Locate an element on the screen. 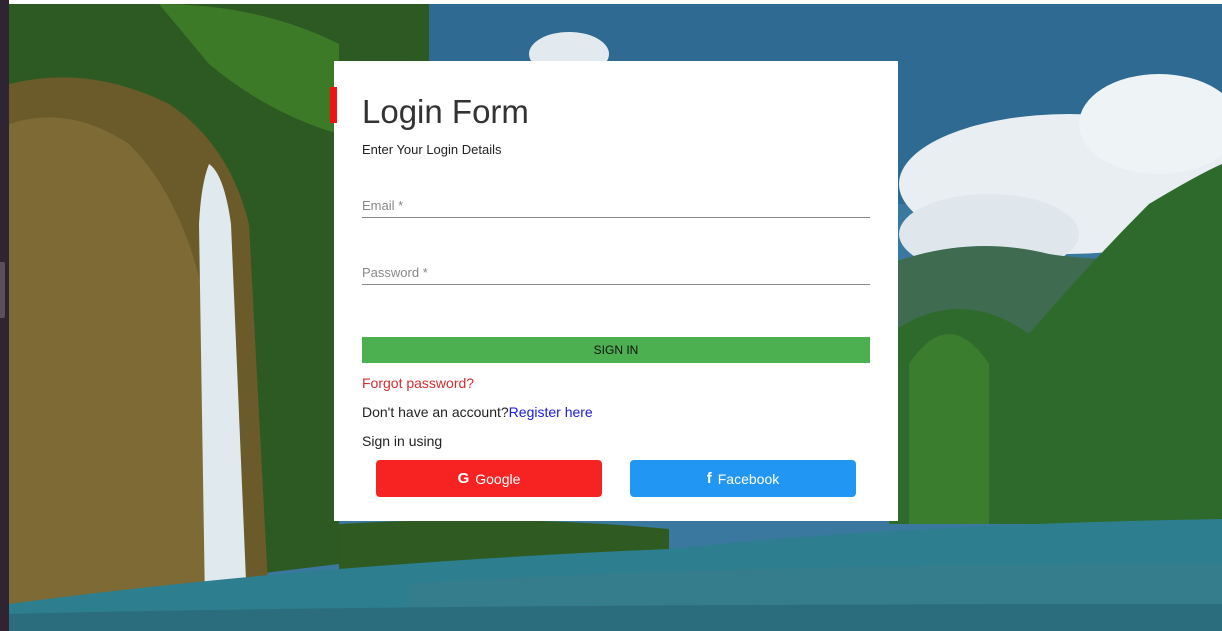  facebook-icon: f is located at coordinates (709, 478).